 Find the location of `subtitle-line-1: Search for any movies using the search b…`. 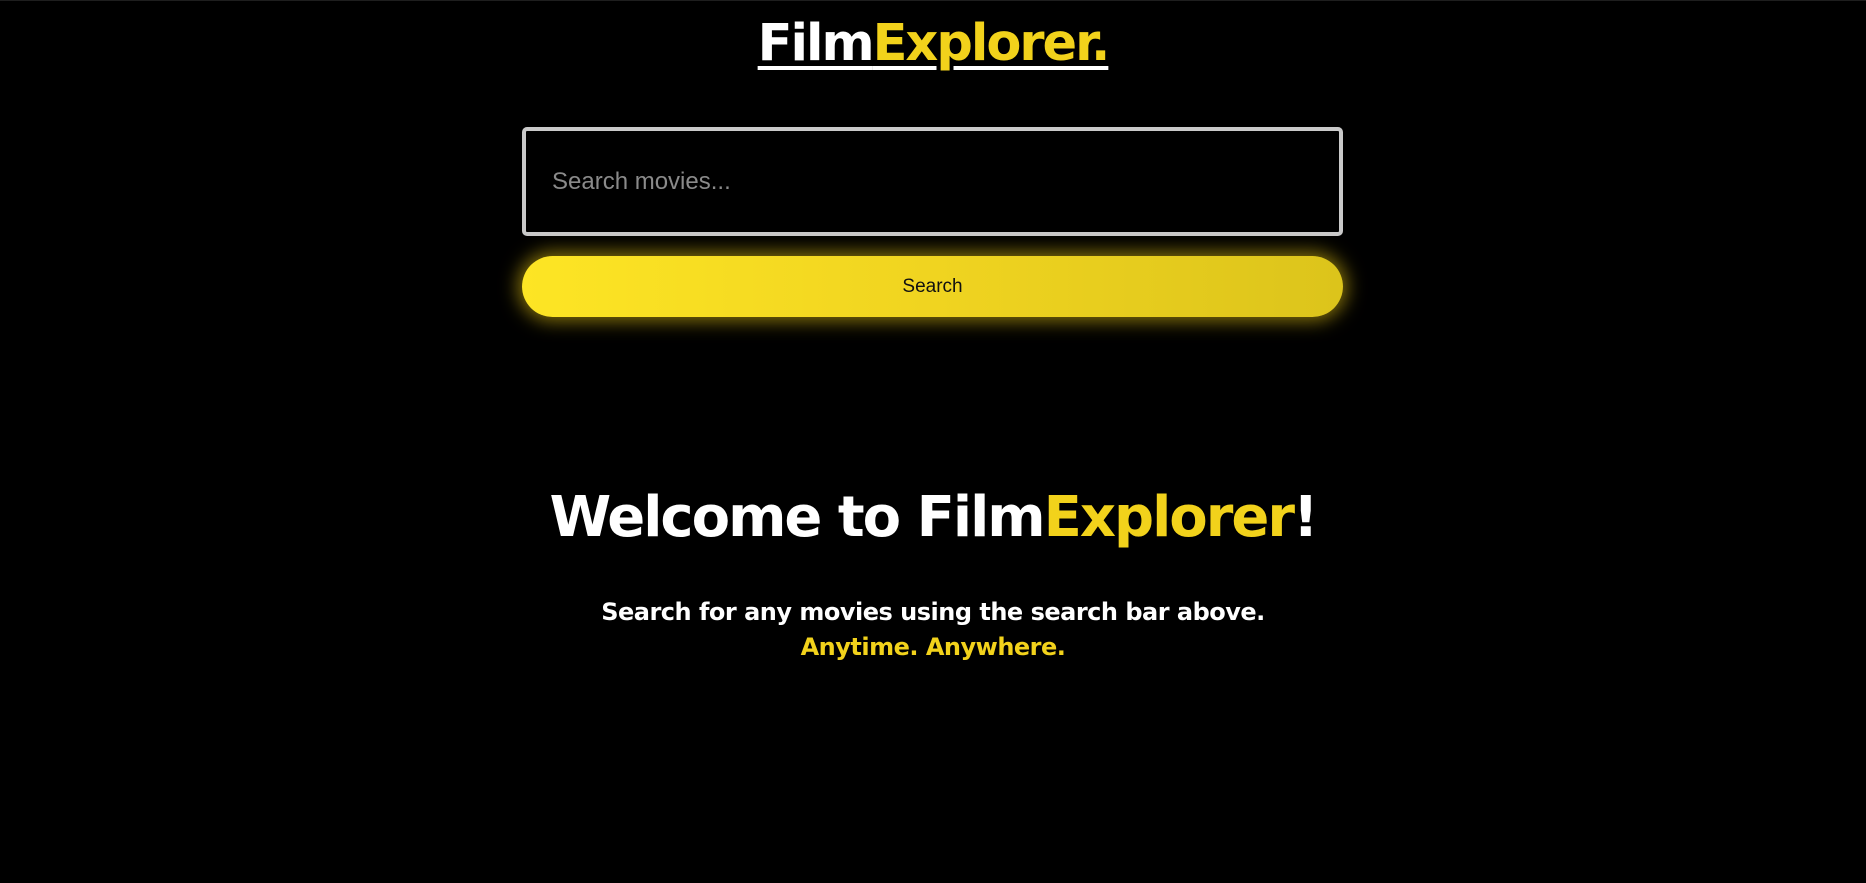

subtitle-line-1: Search for any movies using the search b… is located at coordinates (933, 612).